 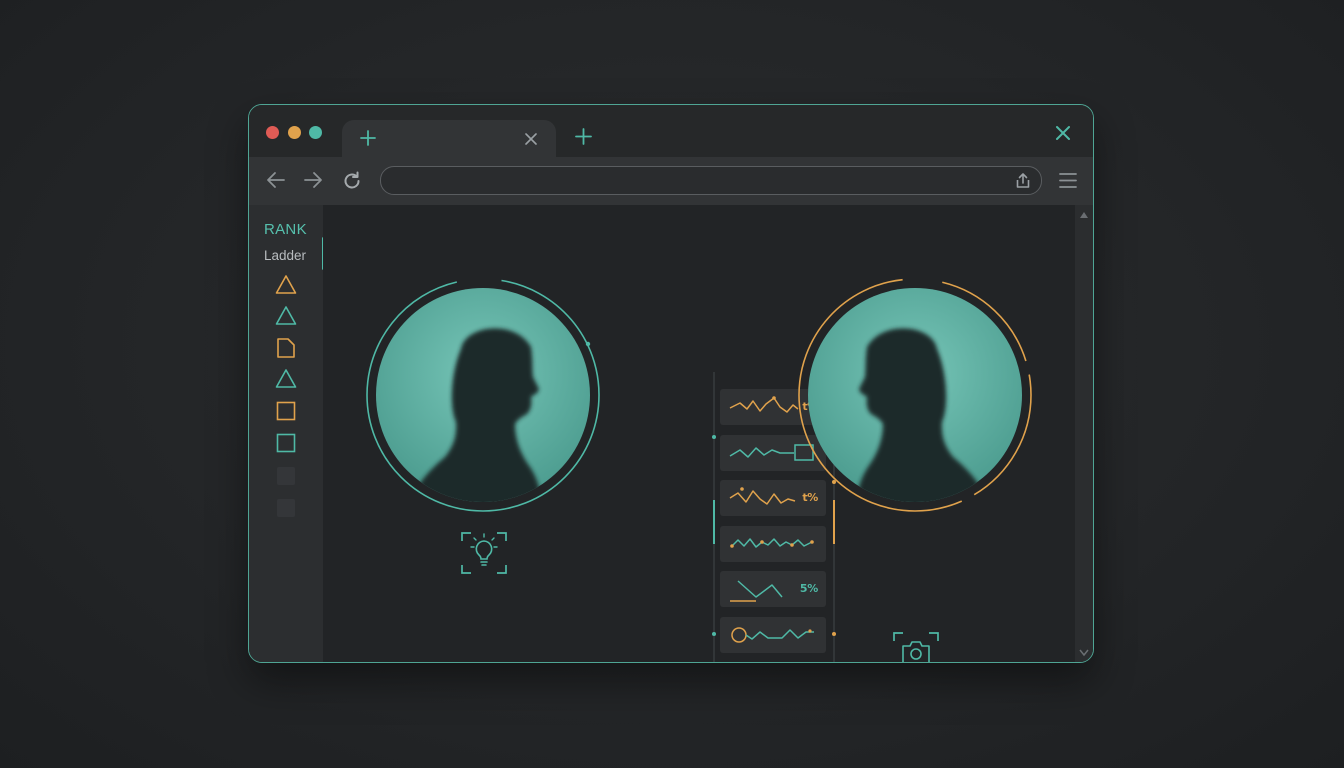 I want to click on sidebar-title: RANK, so click(x=285, y=229).